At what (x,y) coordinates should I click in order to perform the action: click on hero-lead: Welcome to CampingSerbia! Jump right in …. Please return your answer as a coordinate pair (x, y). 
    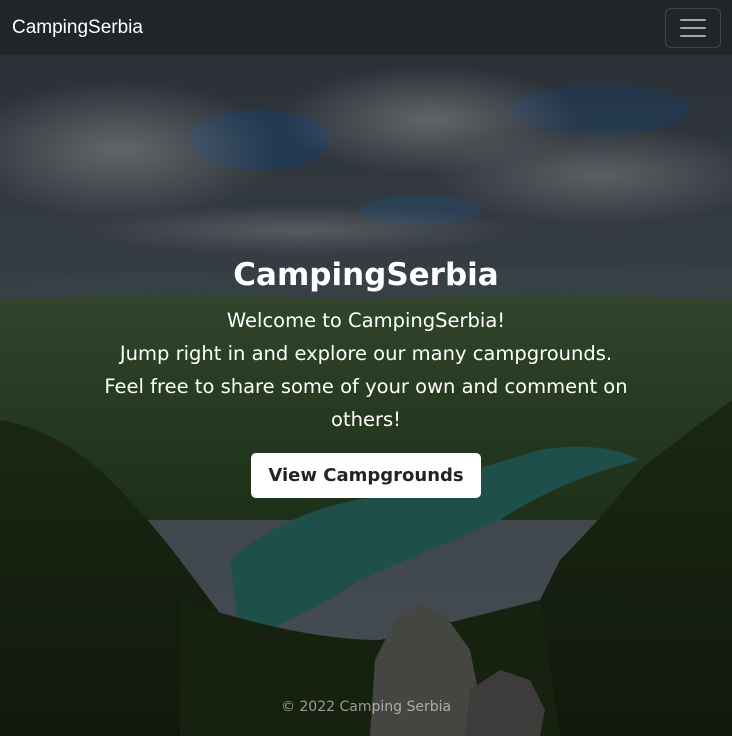
    Looking at the image, I should click on (366, 370).